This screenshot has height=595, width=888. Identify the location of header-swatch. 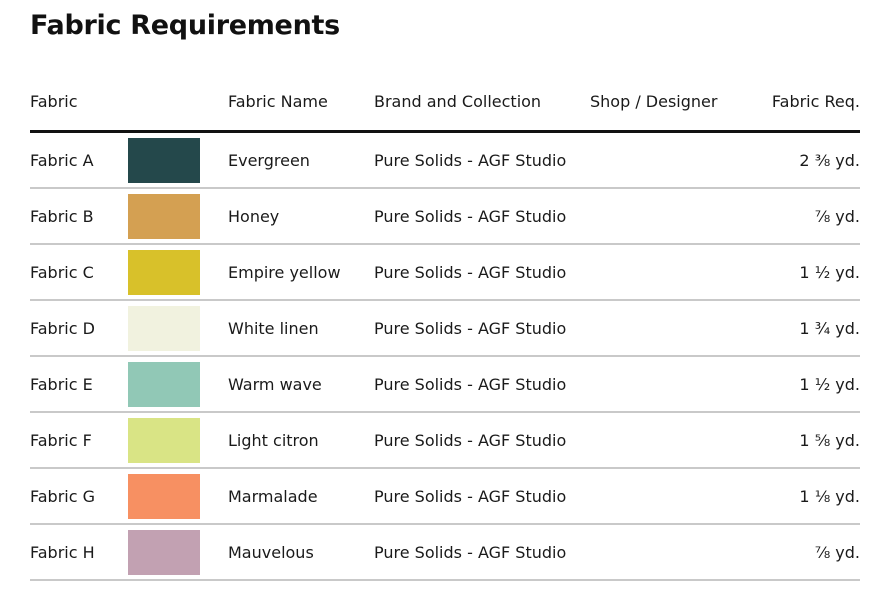
(171, 102).